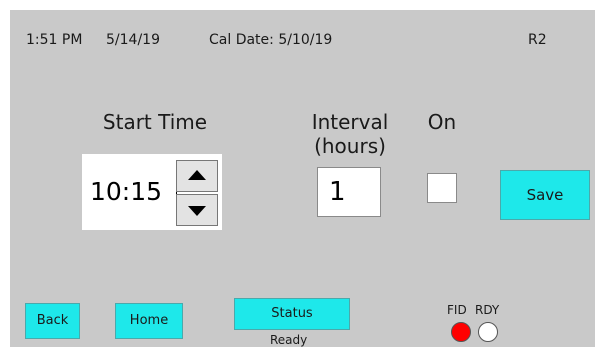 The width and height of the screenshot is (603, 347). What do you see at coordinates (337, 192) in the screenshot?
I see `interval-value: 1` at bounding box center [337, 192].